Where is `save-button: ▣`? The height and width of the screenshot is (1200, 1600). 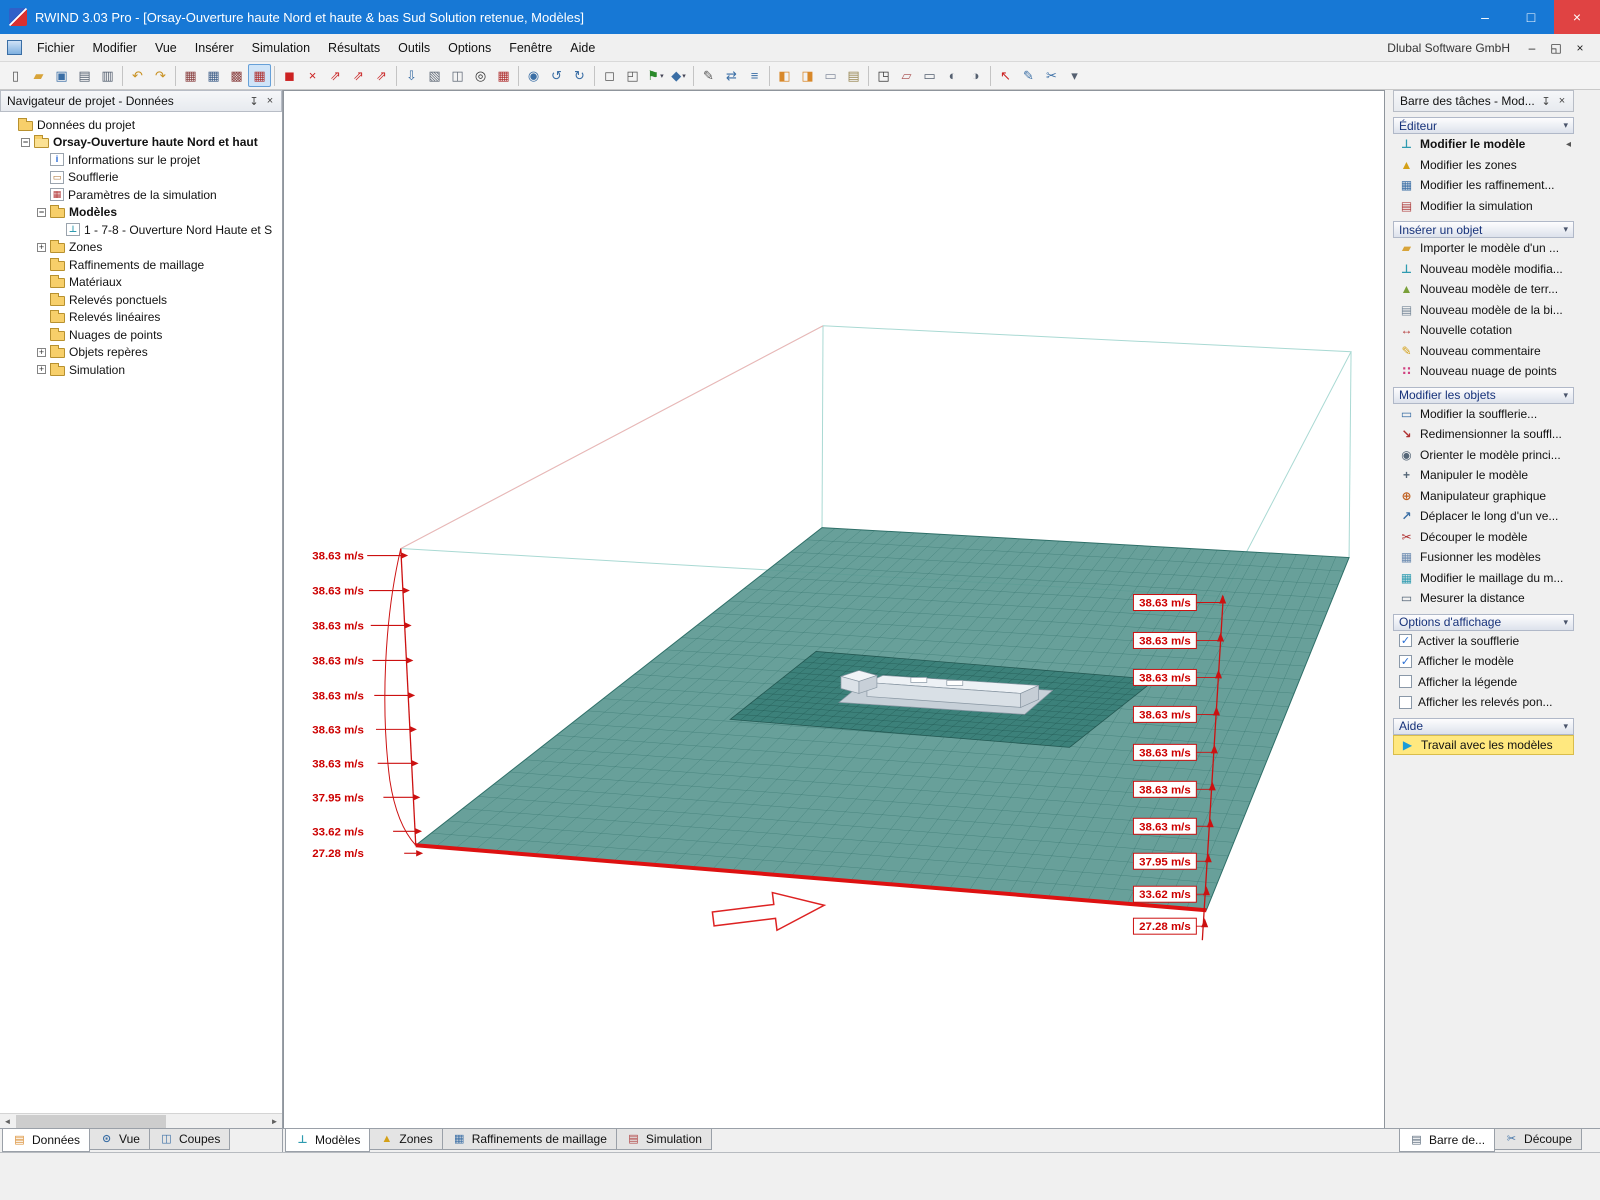 save-button: ▣ is located at coordinates (61, 75).